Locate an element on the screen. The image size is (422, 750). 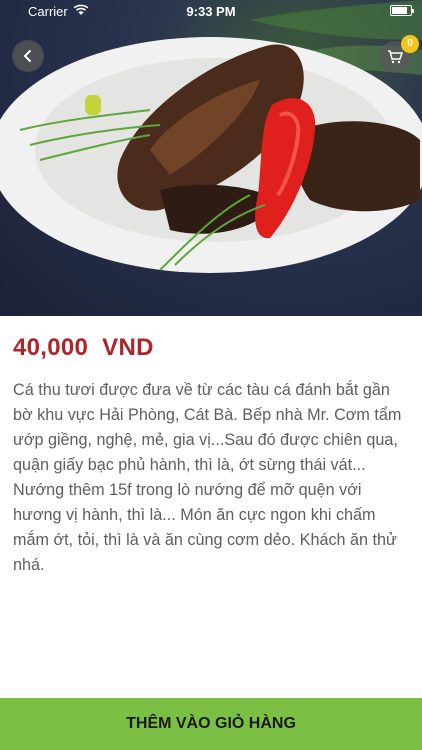
battery-level is located at coordinates (400, 10).